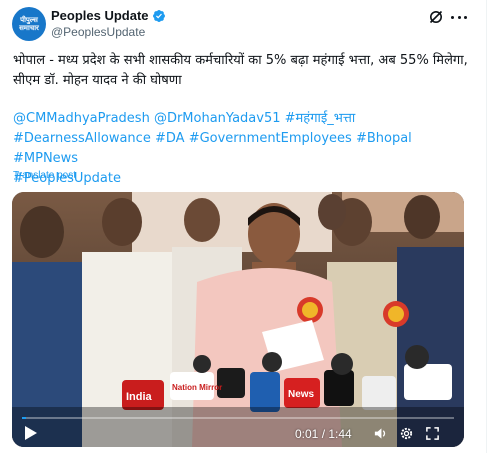 The image size is (487, 453). I want to click on grok-icon, so click(436, 17).